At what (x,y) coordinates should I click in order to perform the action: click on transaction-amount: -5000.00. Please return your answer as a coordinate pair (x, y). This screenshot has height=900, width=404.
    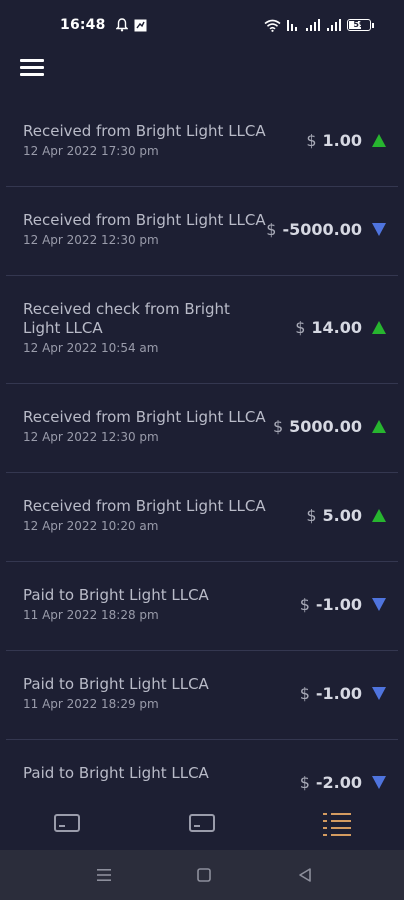
    Looking at the image, I should click on (322, 229).